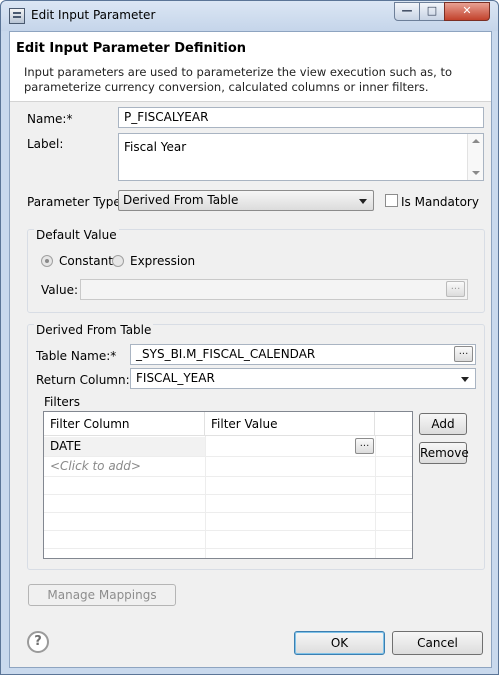 The image size is (499, 675). I want to click on add-filter-button: Add, so click(443, 424).